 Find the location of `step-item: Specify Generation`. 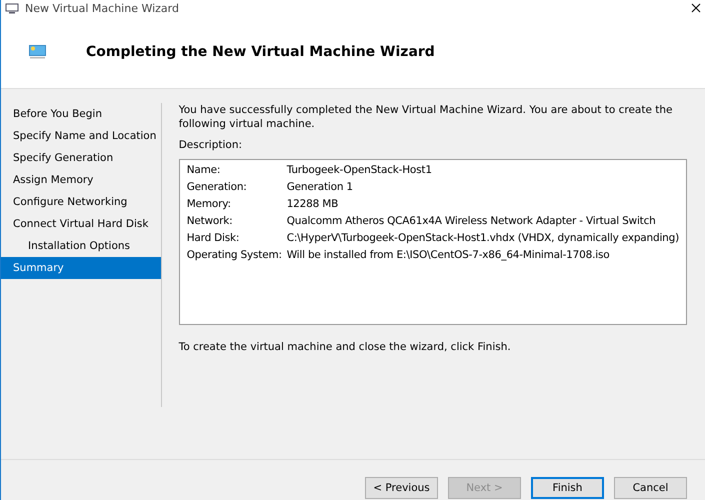

step-item: Specify Generation is located at coordinates (81, 158).